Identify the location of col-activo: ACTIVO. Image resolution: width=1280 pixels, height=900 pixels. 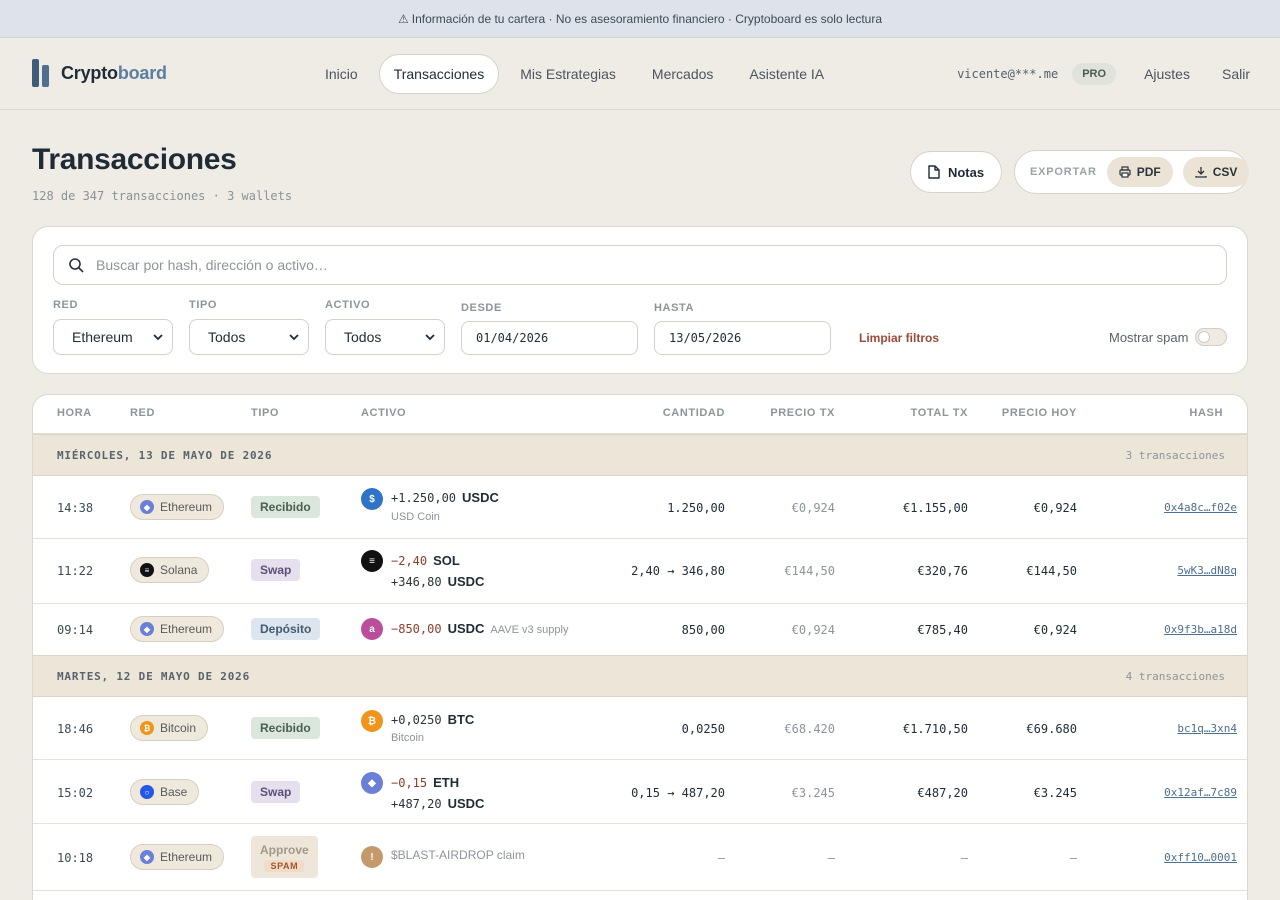
(383, 413).